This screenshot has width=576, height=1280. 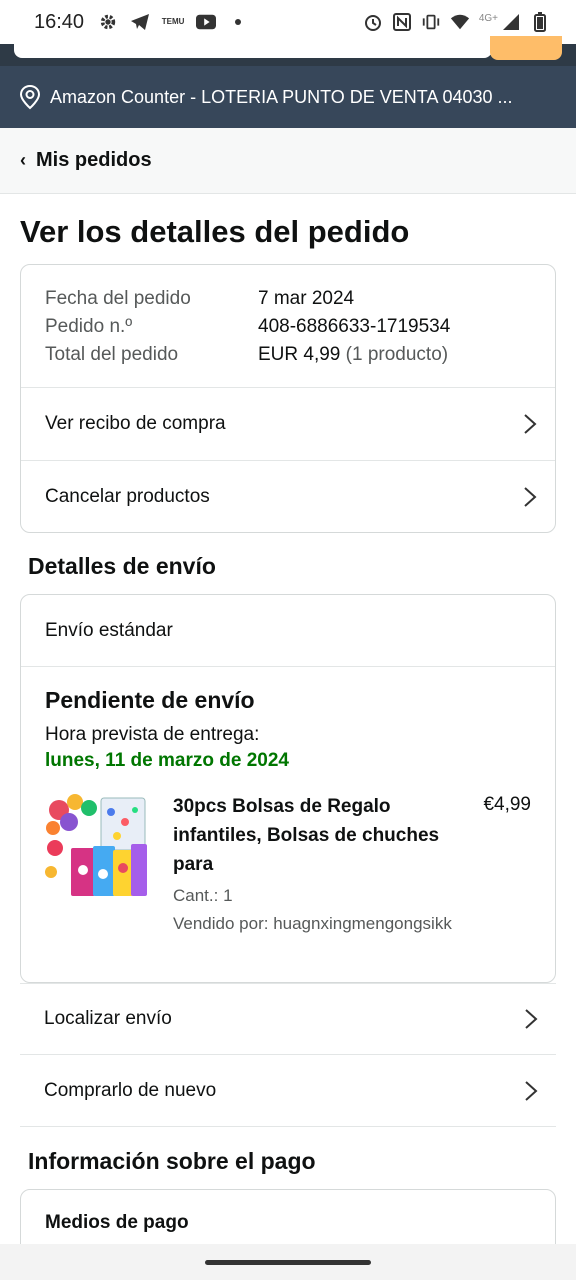 I want to click on gear-icon, so click(x=108, y=22).